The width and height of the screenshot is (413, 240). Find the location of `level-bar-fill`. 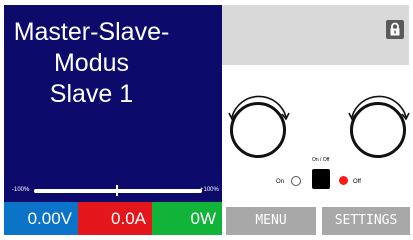

level-bar-fill is located at coordinates (118, 191).